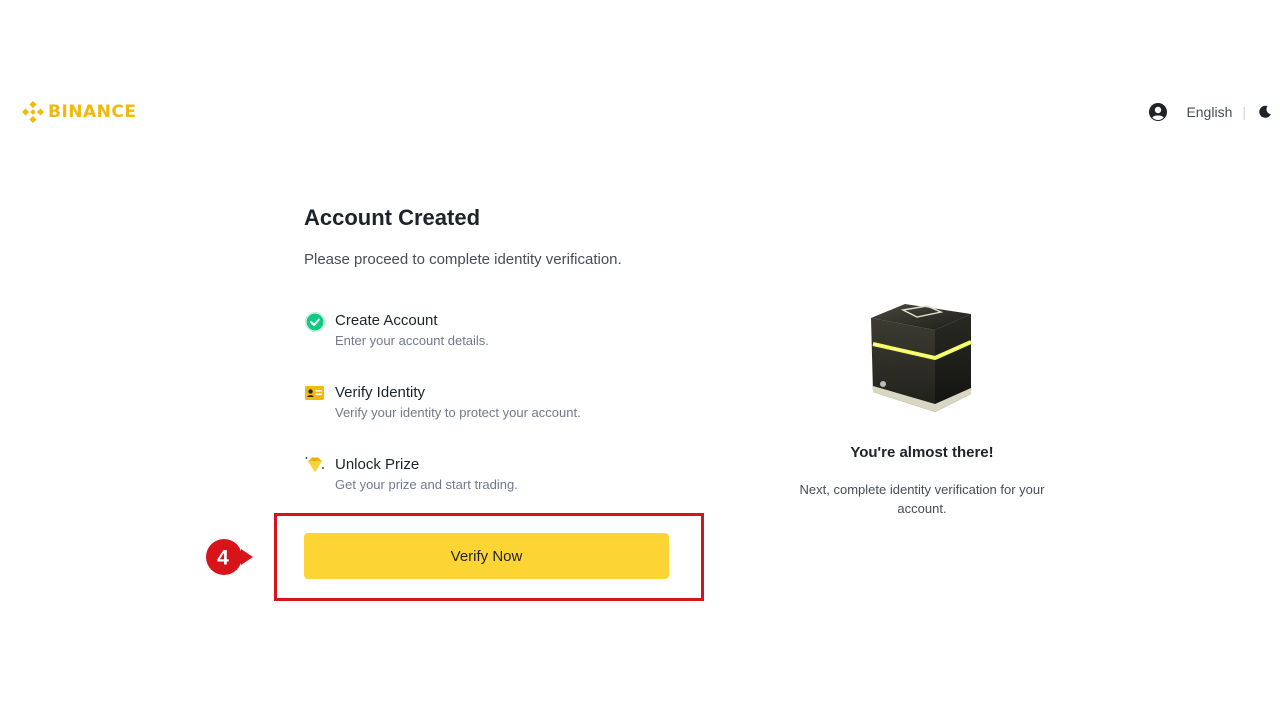  I want to click on step-number-badge: 4, so click(229, 557).